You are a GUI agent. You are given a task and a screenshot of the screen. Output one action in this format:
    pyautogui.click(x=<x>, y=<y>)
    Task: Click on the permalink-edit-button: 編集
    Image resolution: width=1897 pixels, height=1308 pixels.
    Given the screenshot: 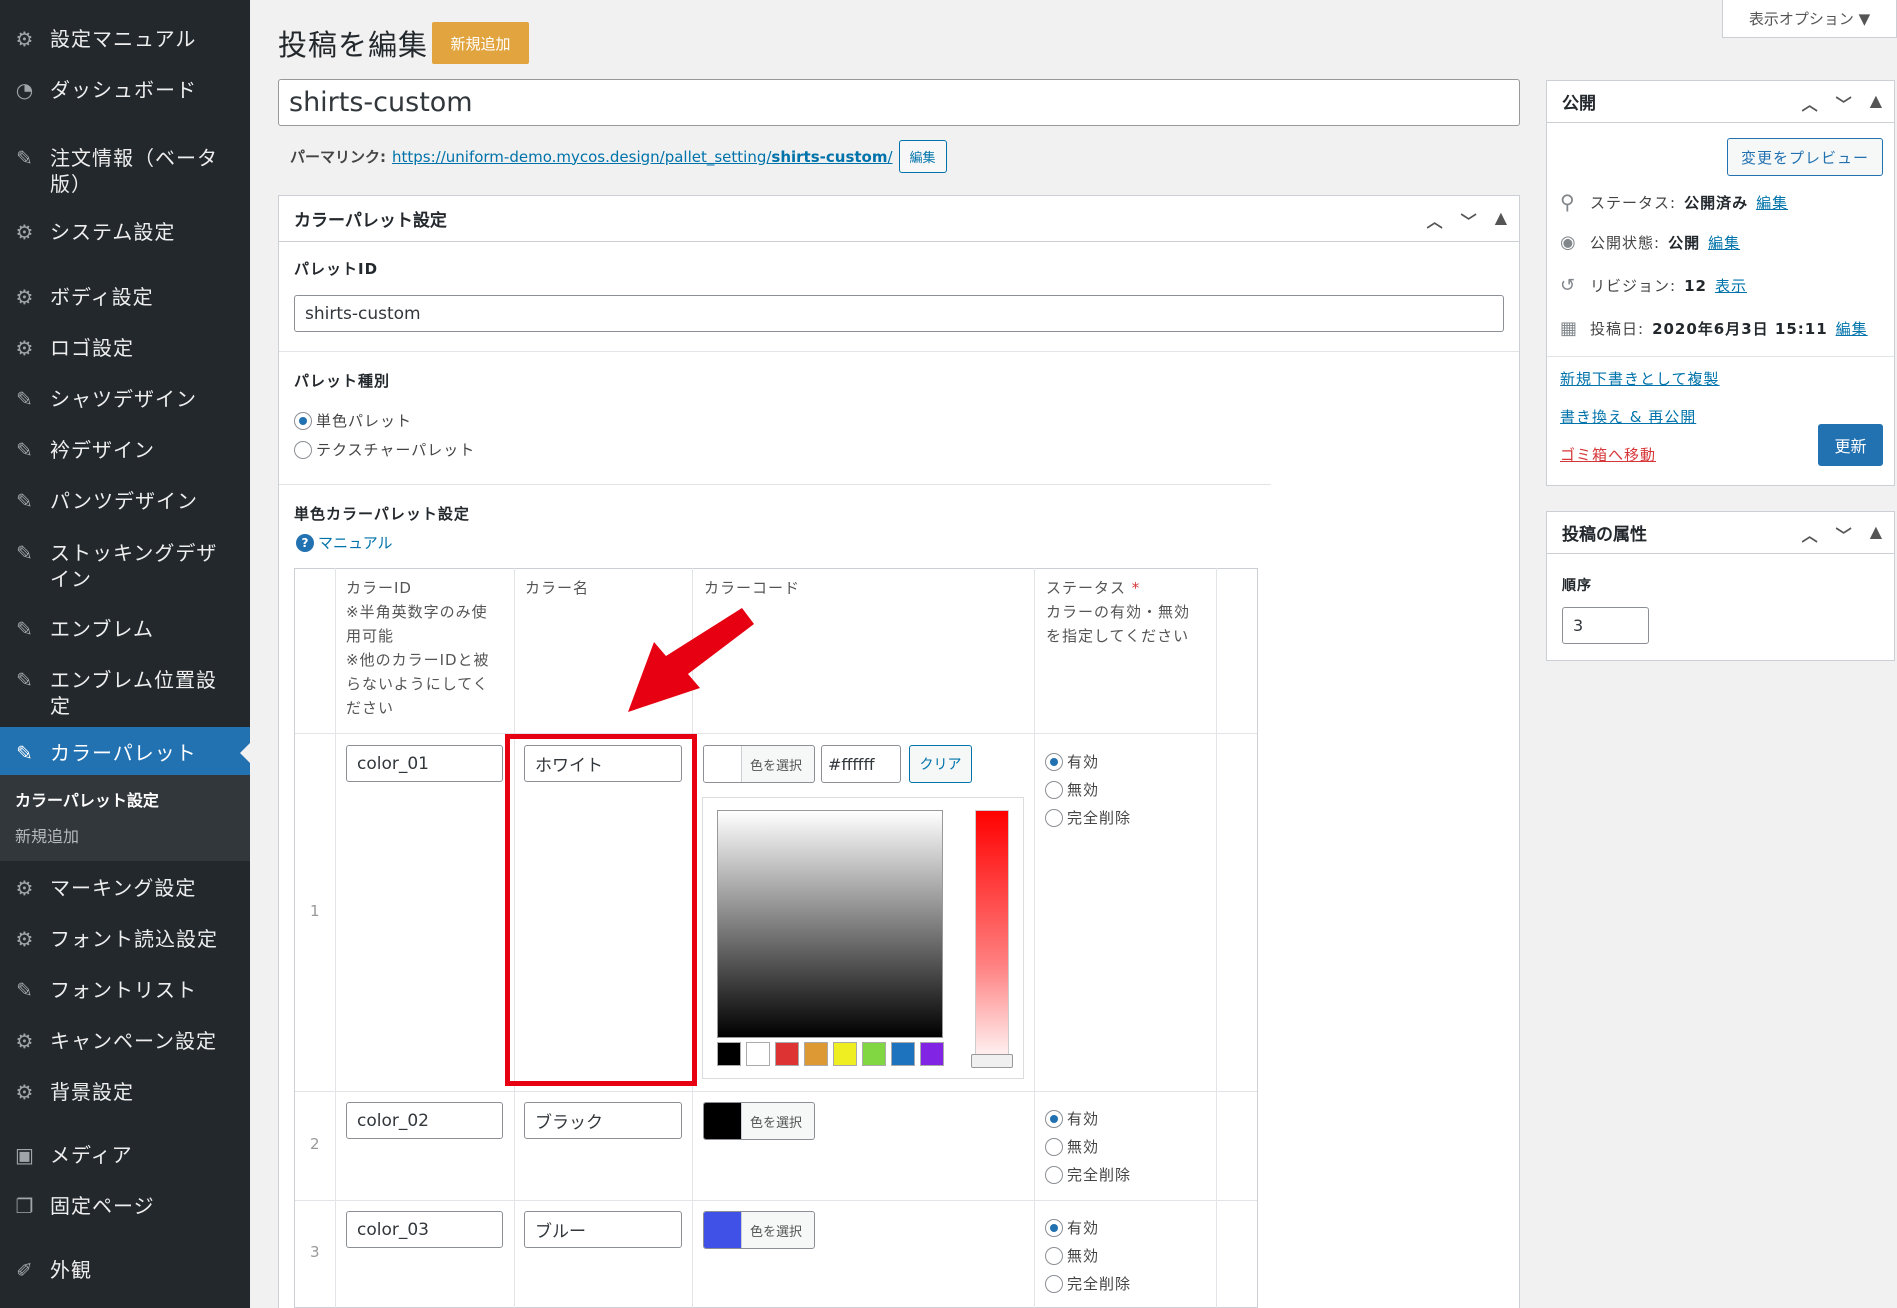 What is the action you would take?
    pyautogui.click(x=922, y=156)
    